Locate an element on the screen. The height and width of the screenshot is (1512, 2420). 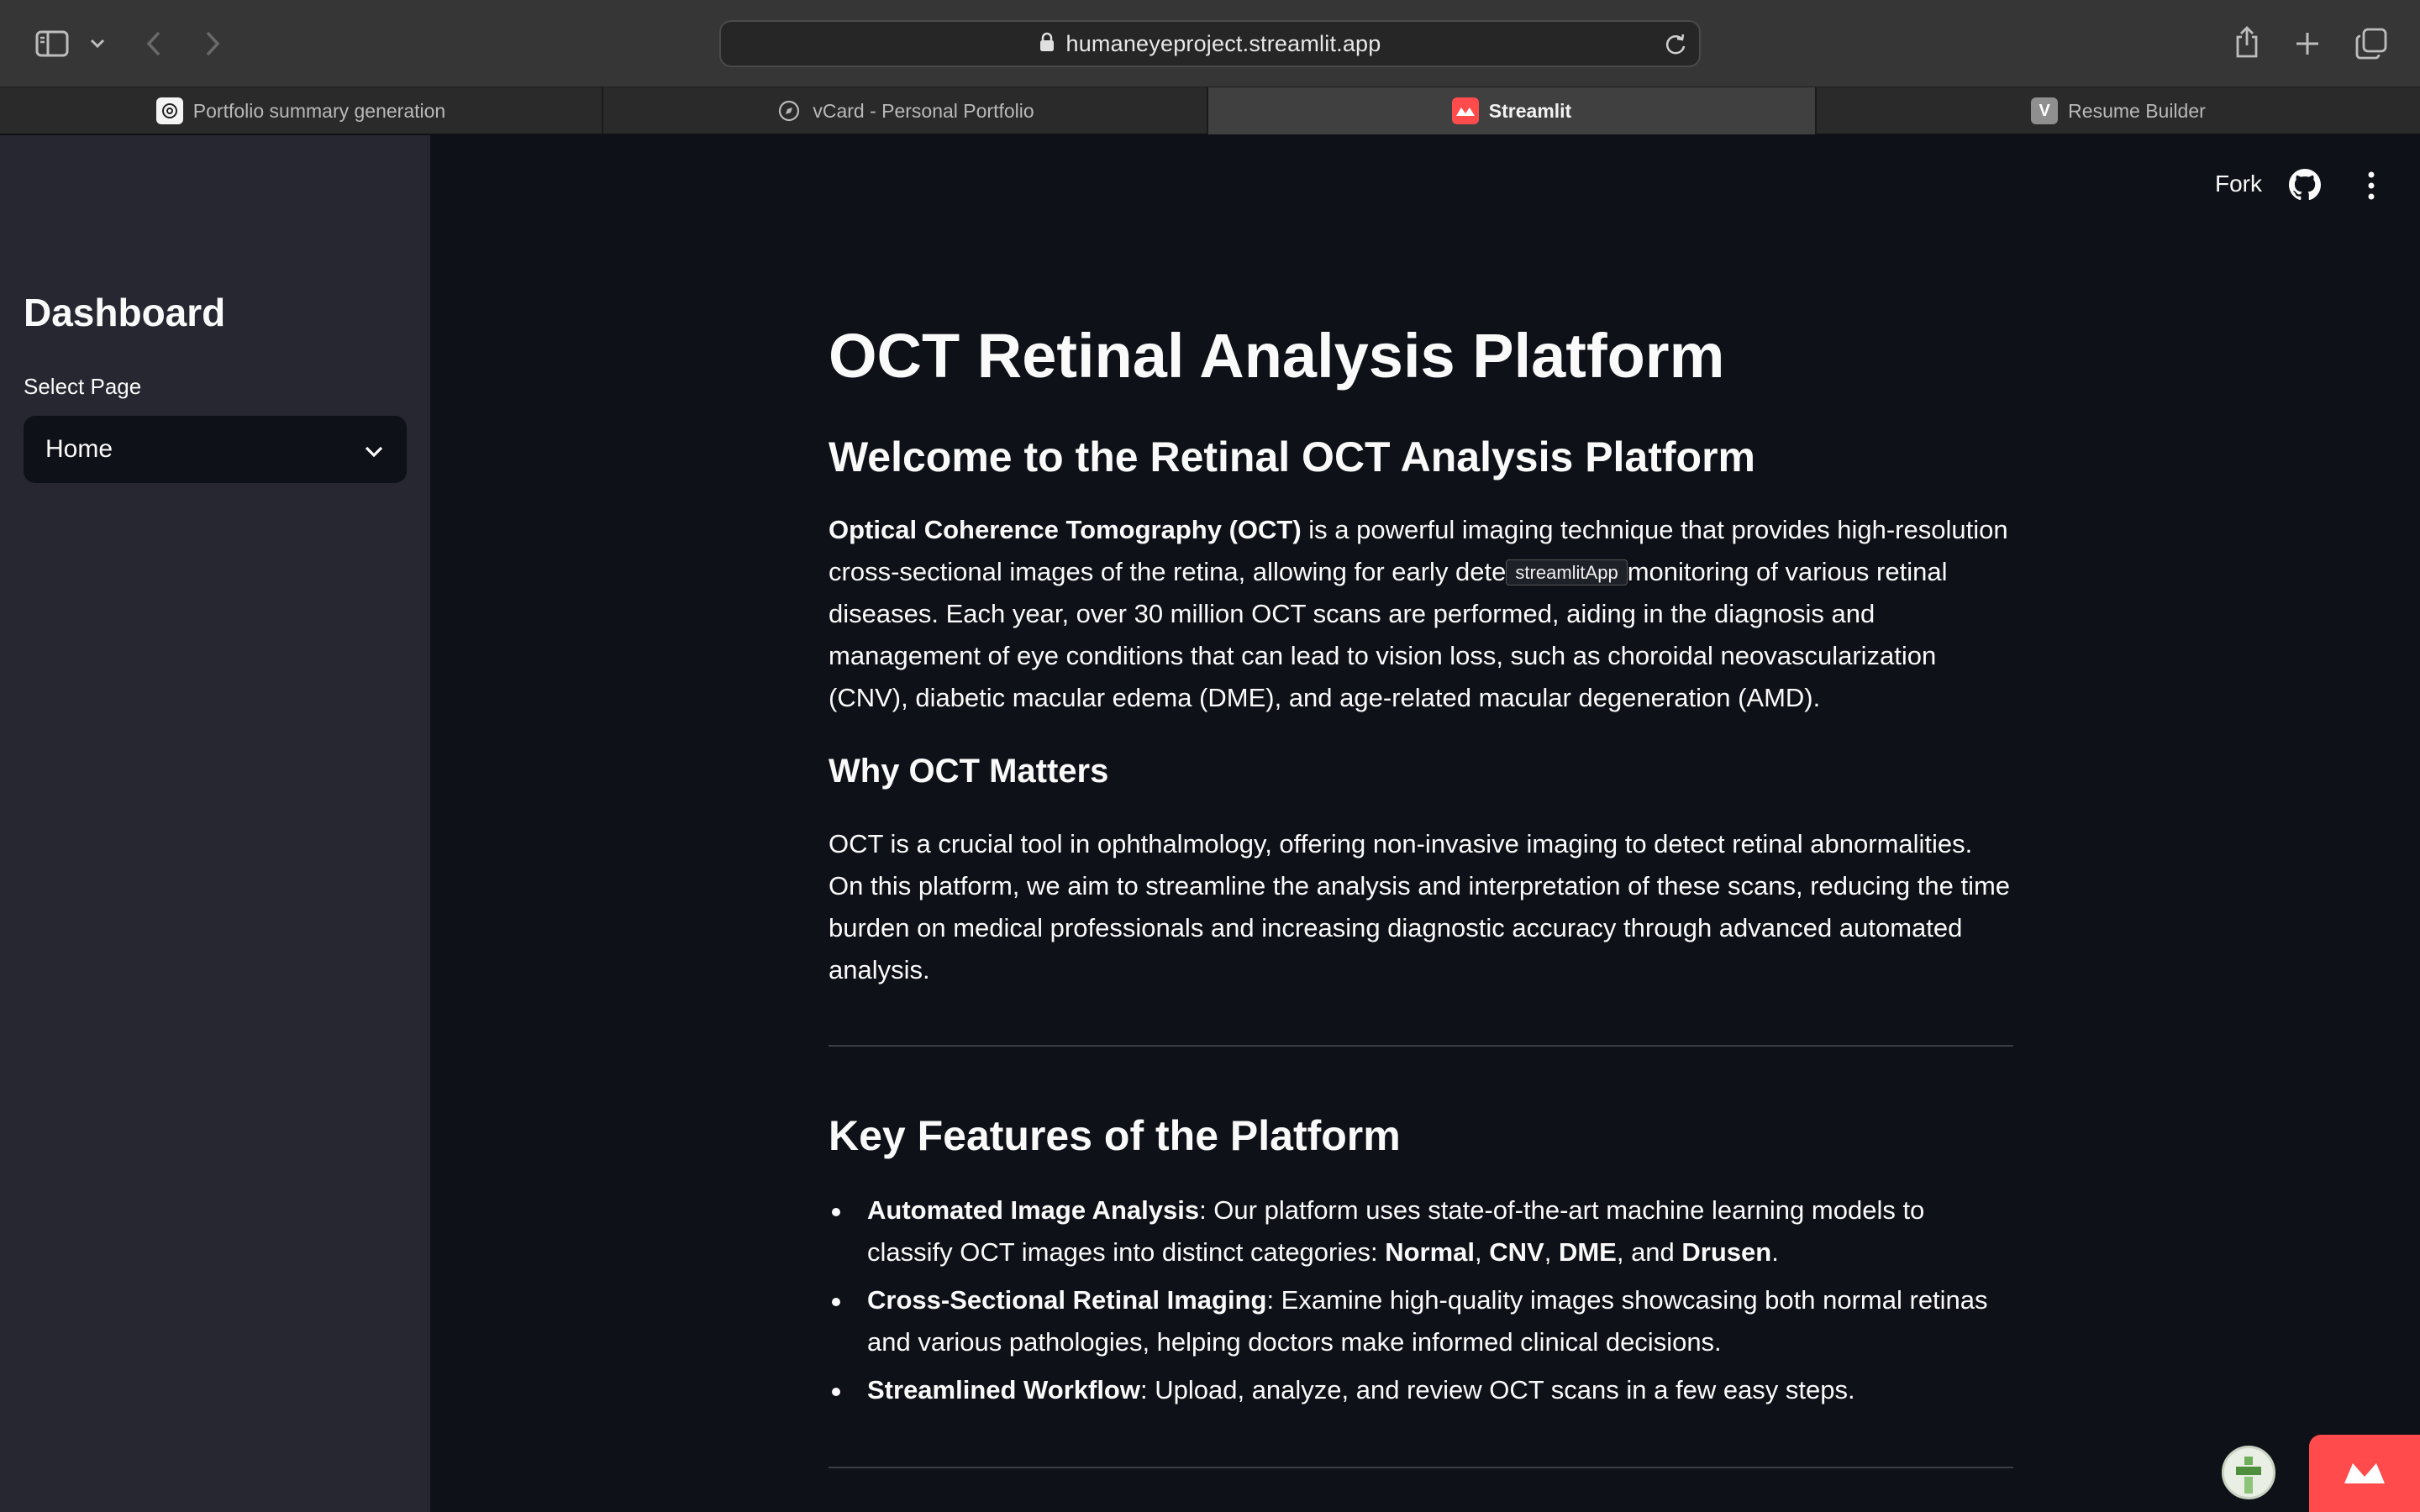
sidebar-title: Dashboard is located at coordinates (125, 312).